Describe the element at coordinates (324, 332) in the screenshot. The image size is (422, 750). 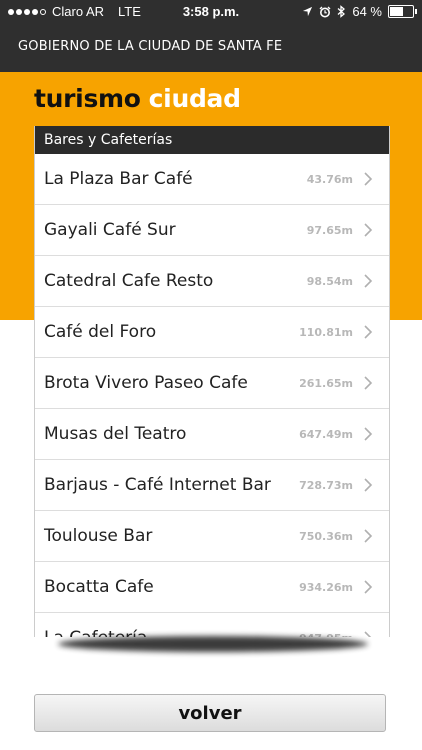
I see `place-distance: 110.81m` at that location.